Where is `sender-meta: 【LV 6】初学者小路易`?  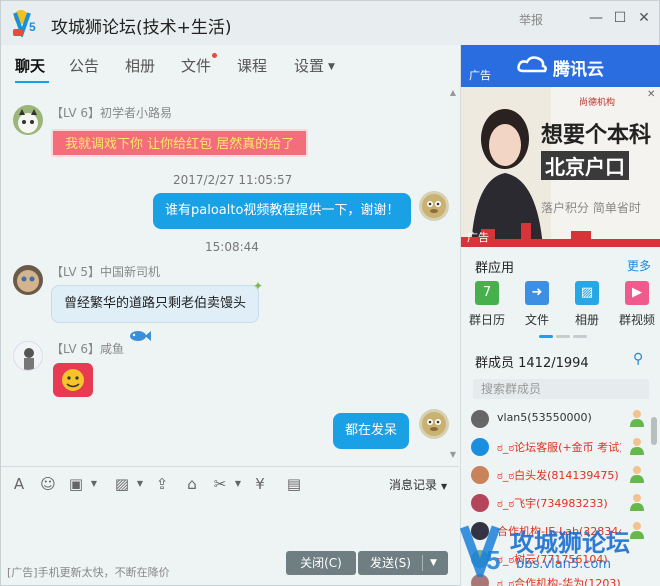
sender-meta: 【LV 6】初学者小路易 is located at coordinates (112, 113).